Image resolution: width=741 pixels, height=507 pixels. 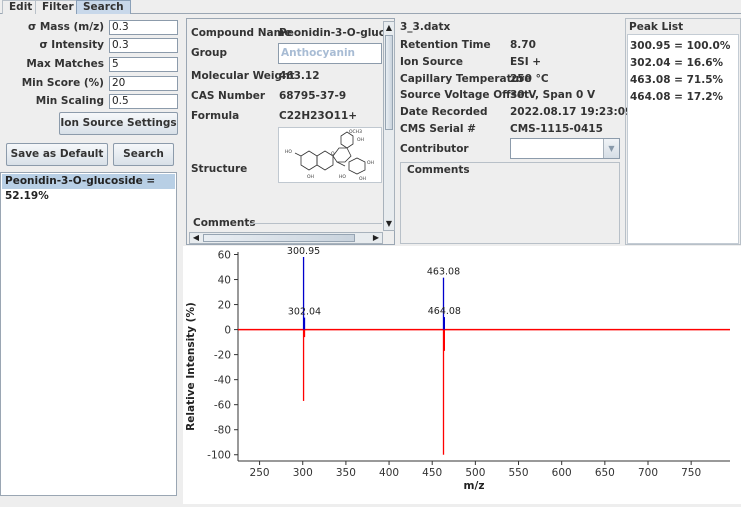 I want to click on atom-label: OCH3, so click(x=355, y=132).